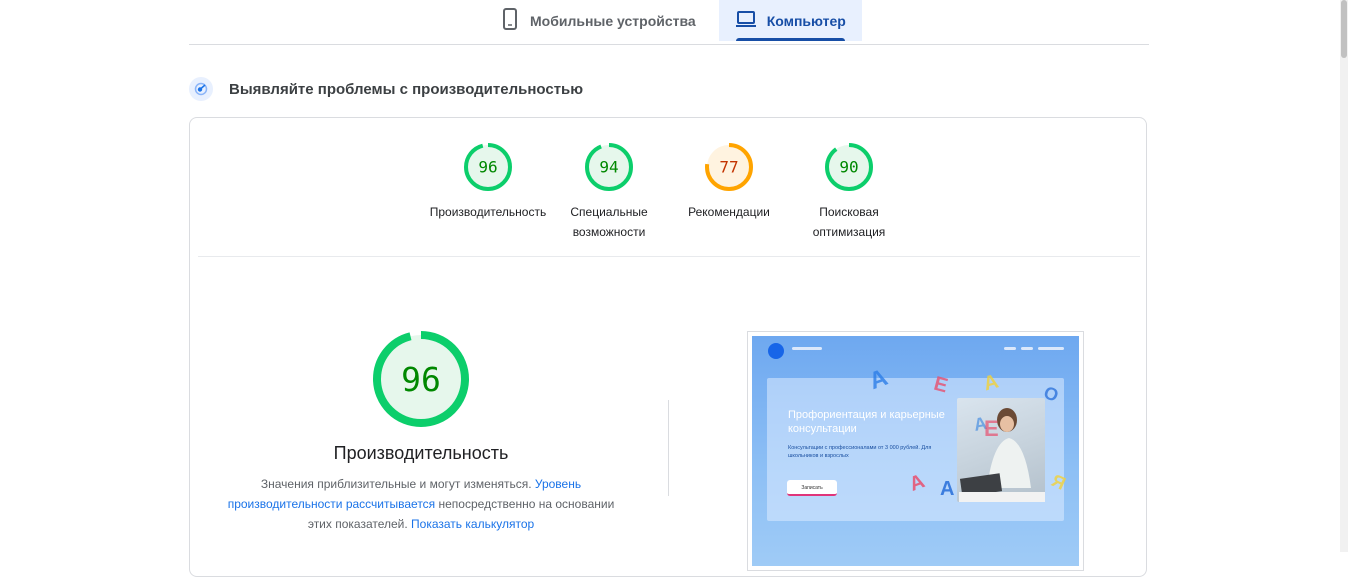  What do you see at coordinates (510, 20) in the screenshot?
I see `smartphone-icon` at bounding box center [510, 20].